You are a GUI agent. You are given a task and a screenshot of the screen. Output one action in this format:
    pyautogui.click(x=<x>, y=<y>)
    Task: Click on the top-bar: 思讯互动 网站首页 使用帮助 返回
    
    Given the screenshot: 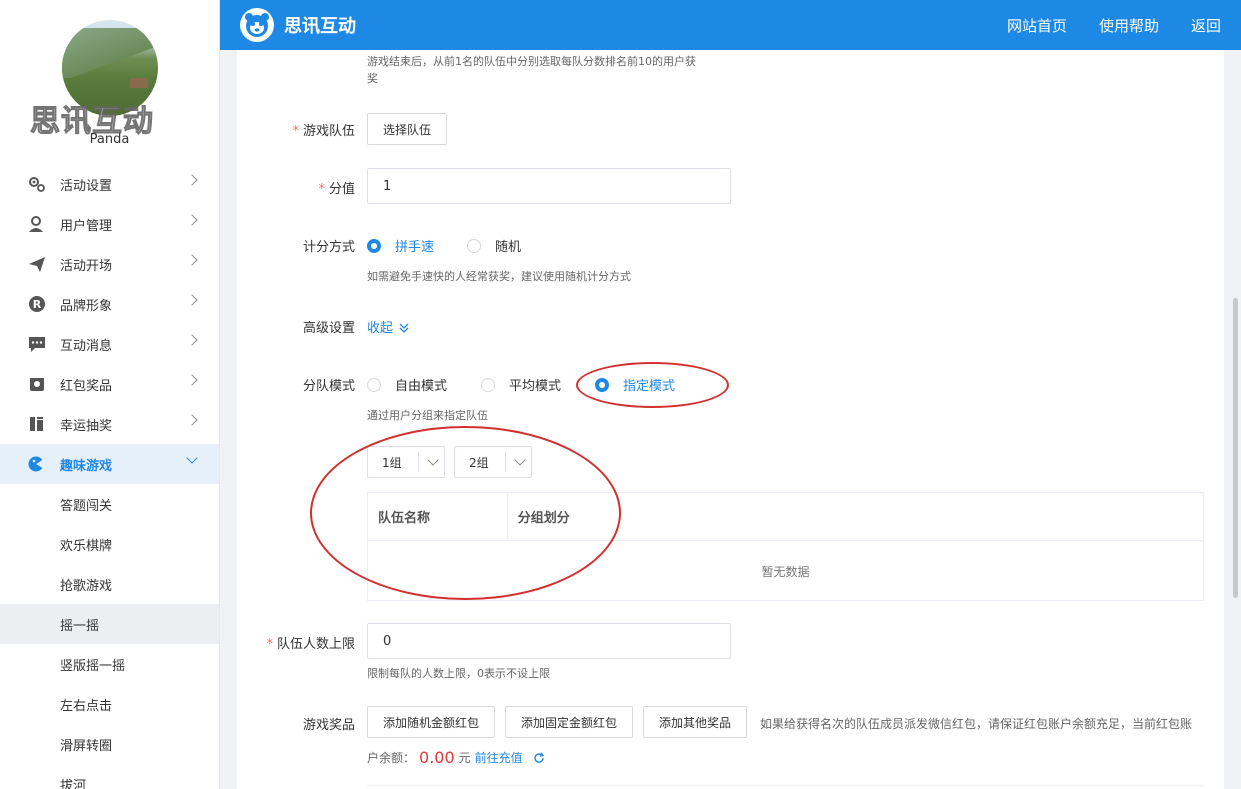 What is the action you would take?
    pyautogui.click(x=730, y=25)
    